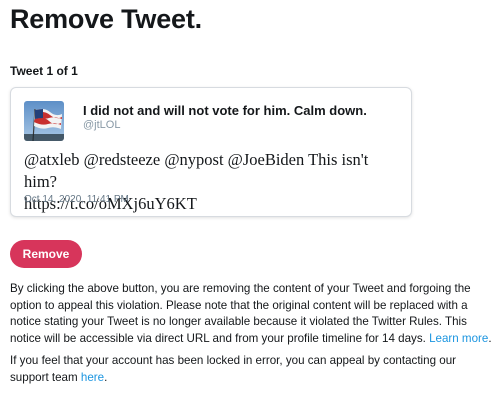  I want to click on learn-more-link: Learn more, so click(458, 338).